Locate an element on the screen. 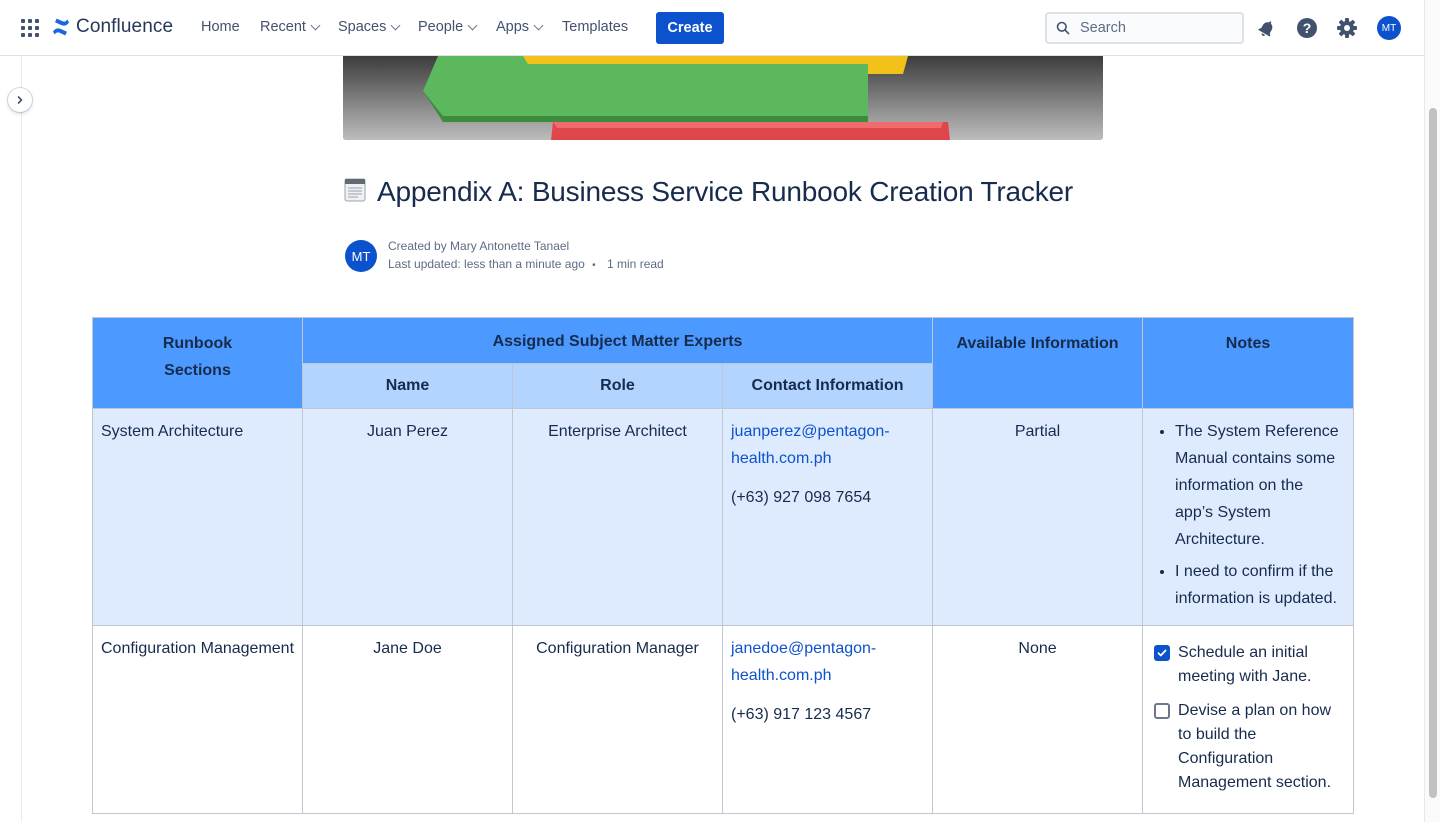 This screenshot has width=1440, height=822. page-scrollbar is located at coordinates (1432, 411).